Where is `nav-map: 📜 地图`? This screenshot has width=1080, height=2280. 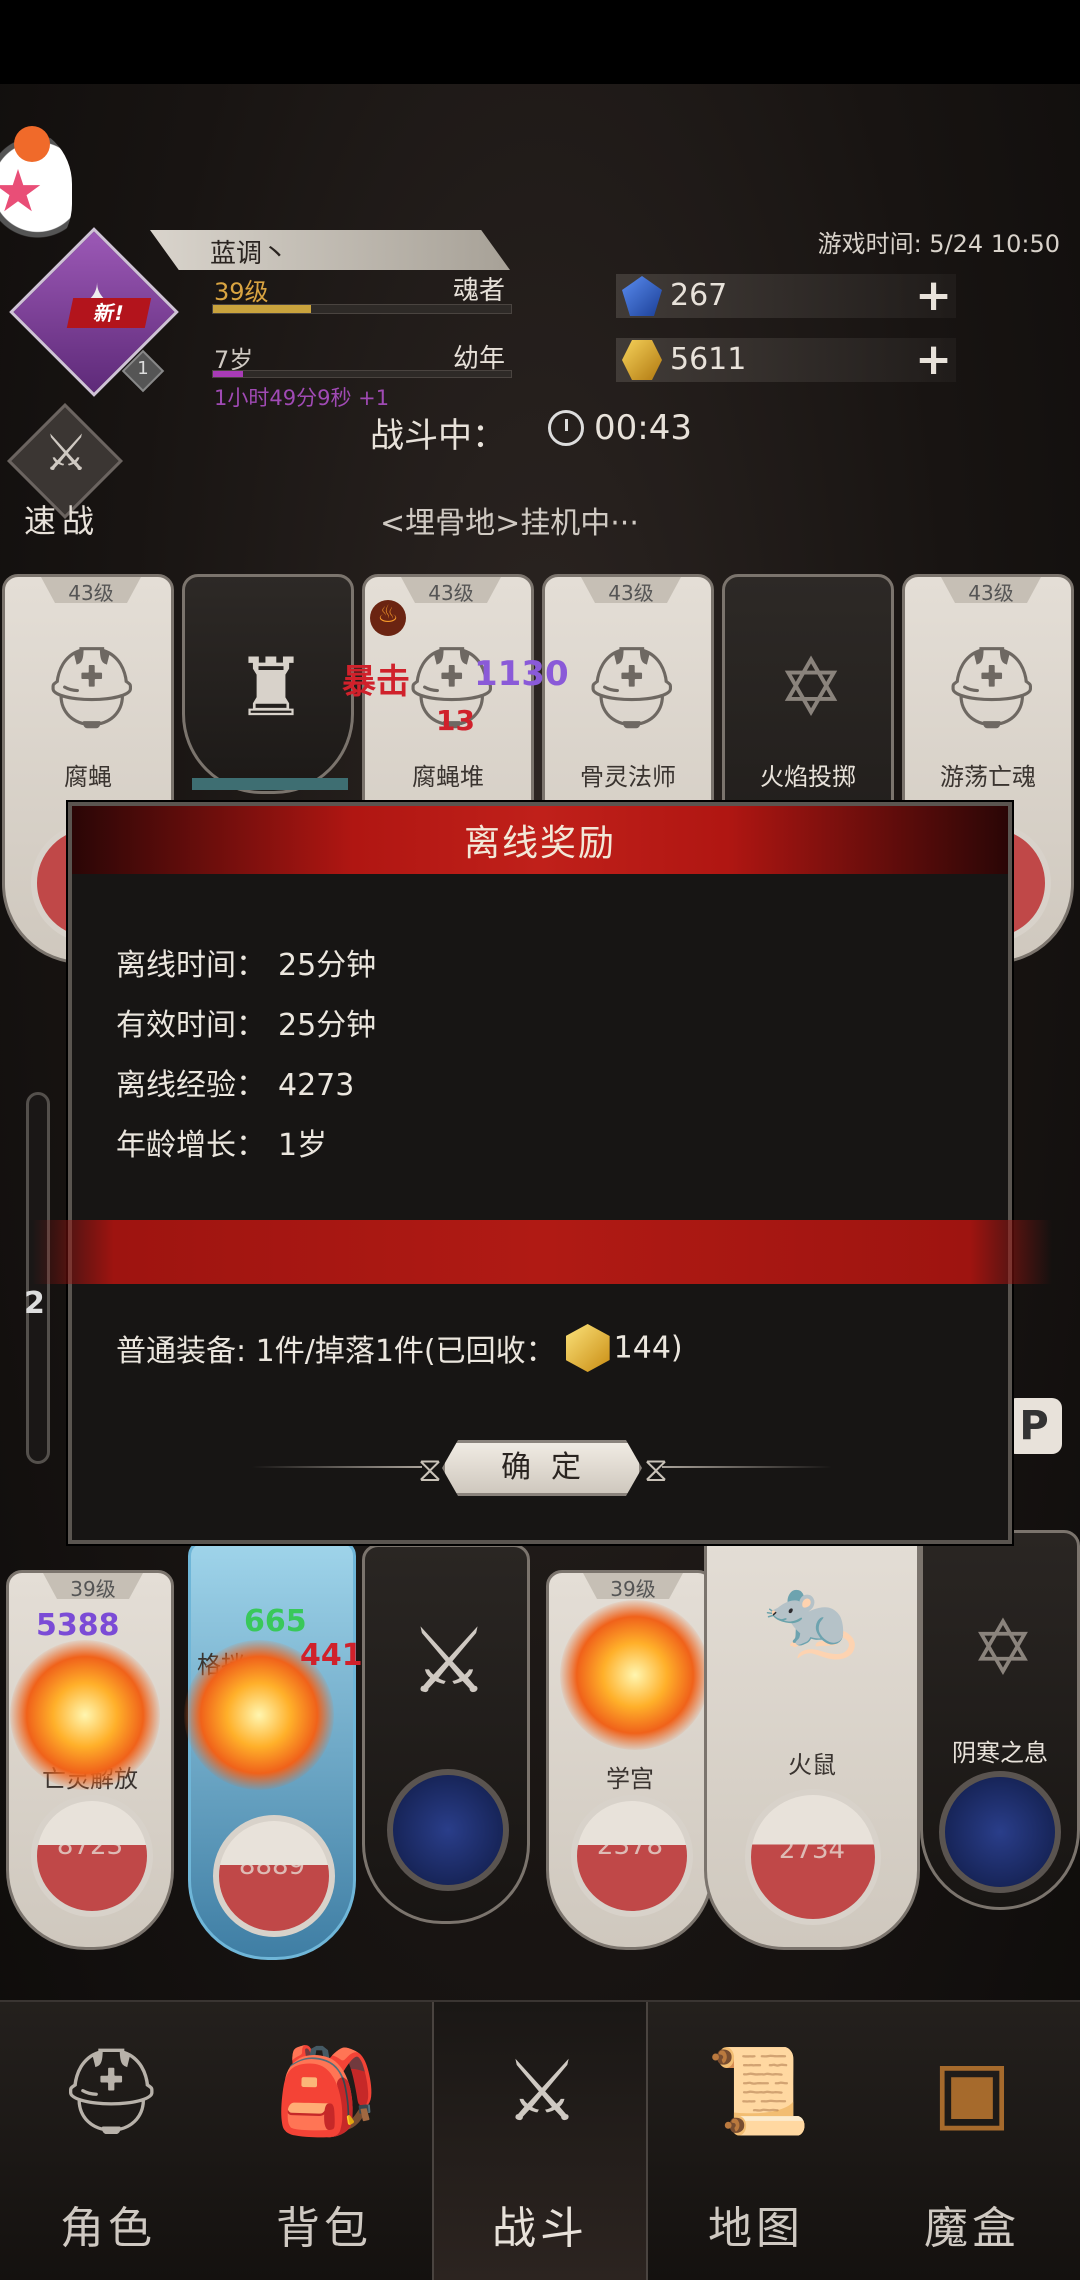 nav-map: 📜 地图 is located at coordinates (756, 2141).